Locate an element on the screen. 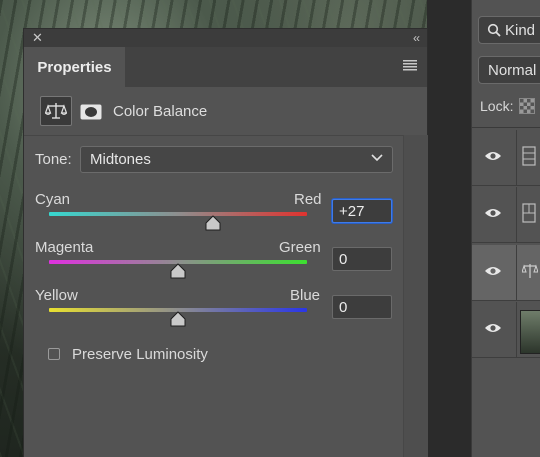 The image size is (540, 457). layer-thumbnail is located at coordinates (530, 332).